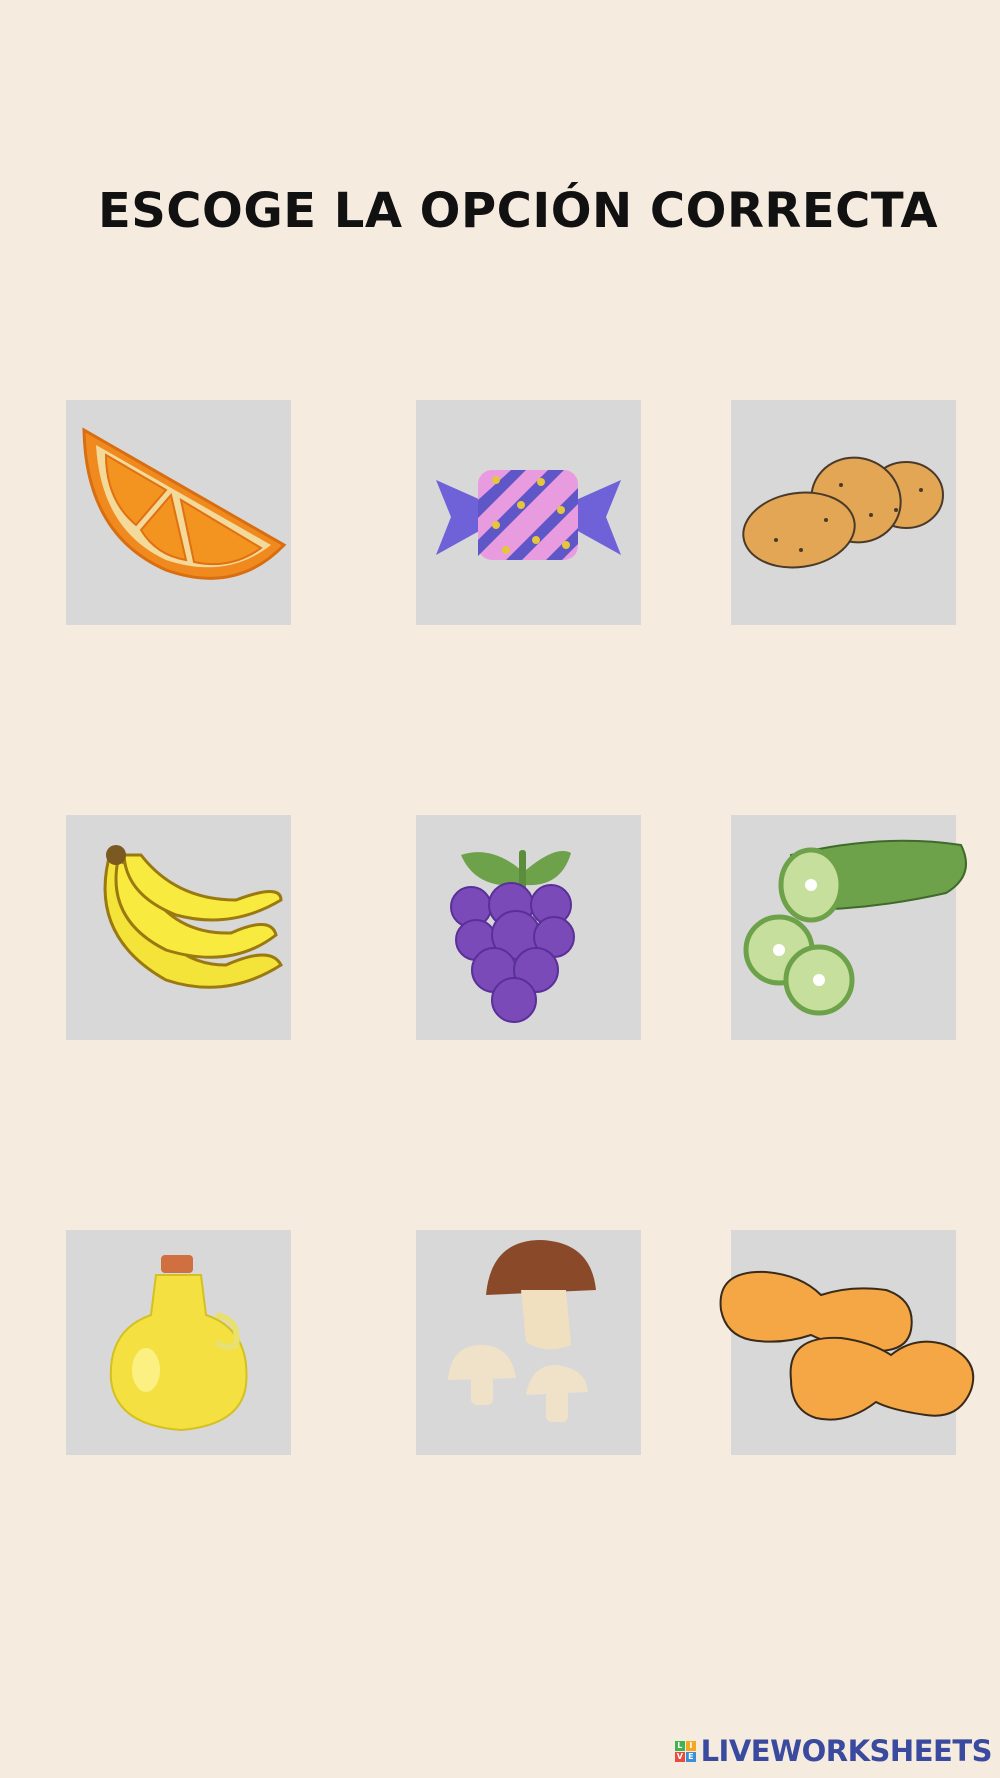  I want to click on option-potatoes, so click(843, 512).